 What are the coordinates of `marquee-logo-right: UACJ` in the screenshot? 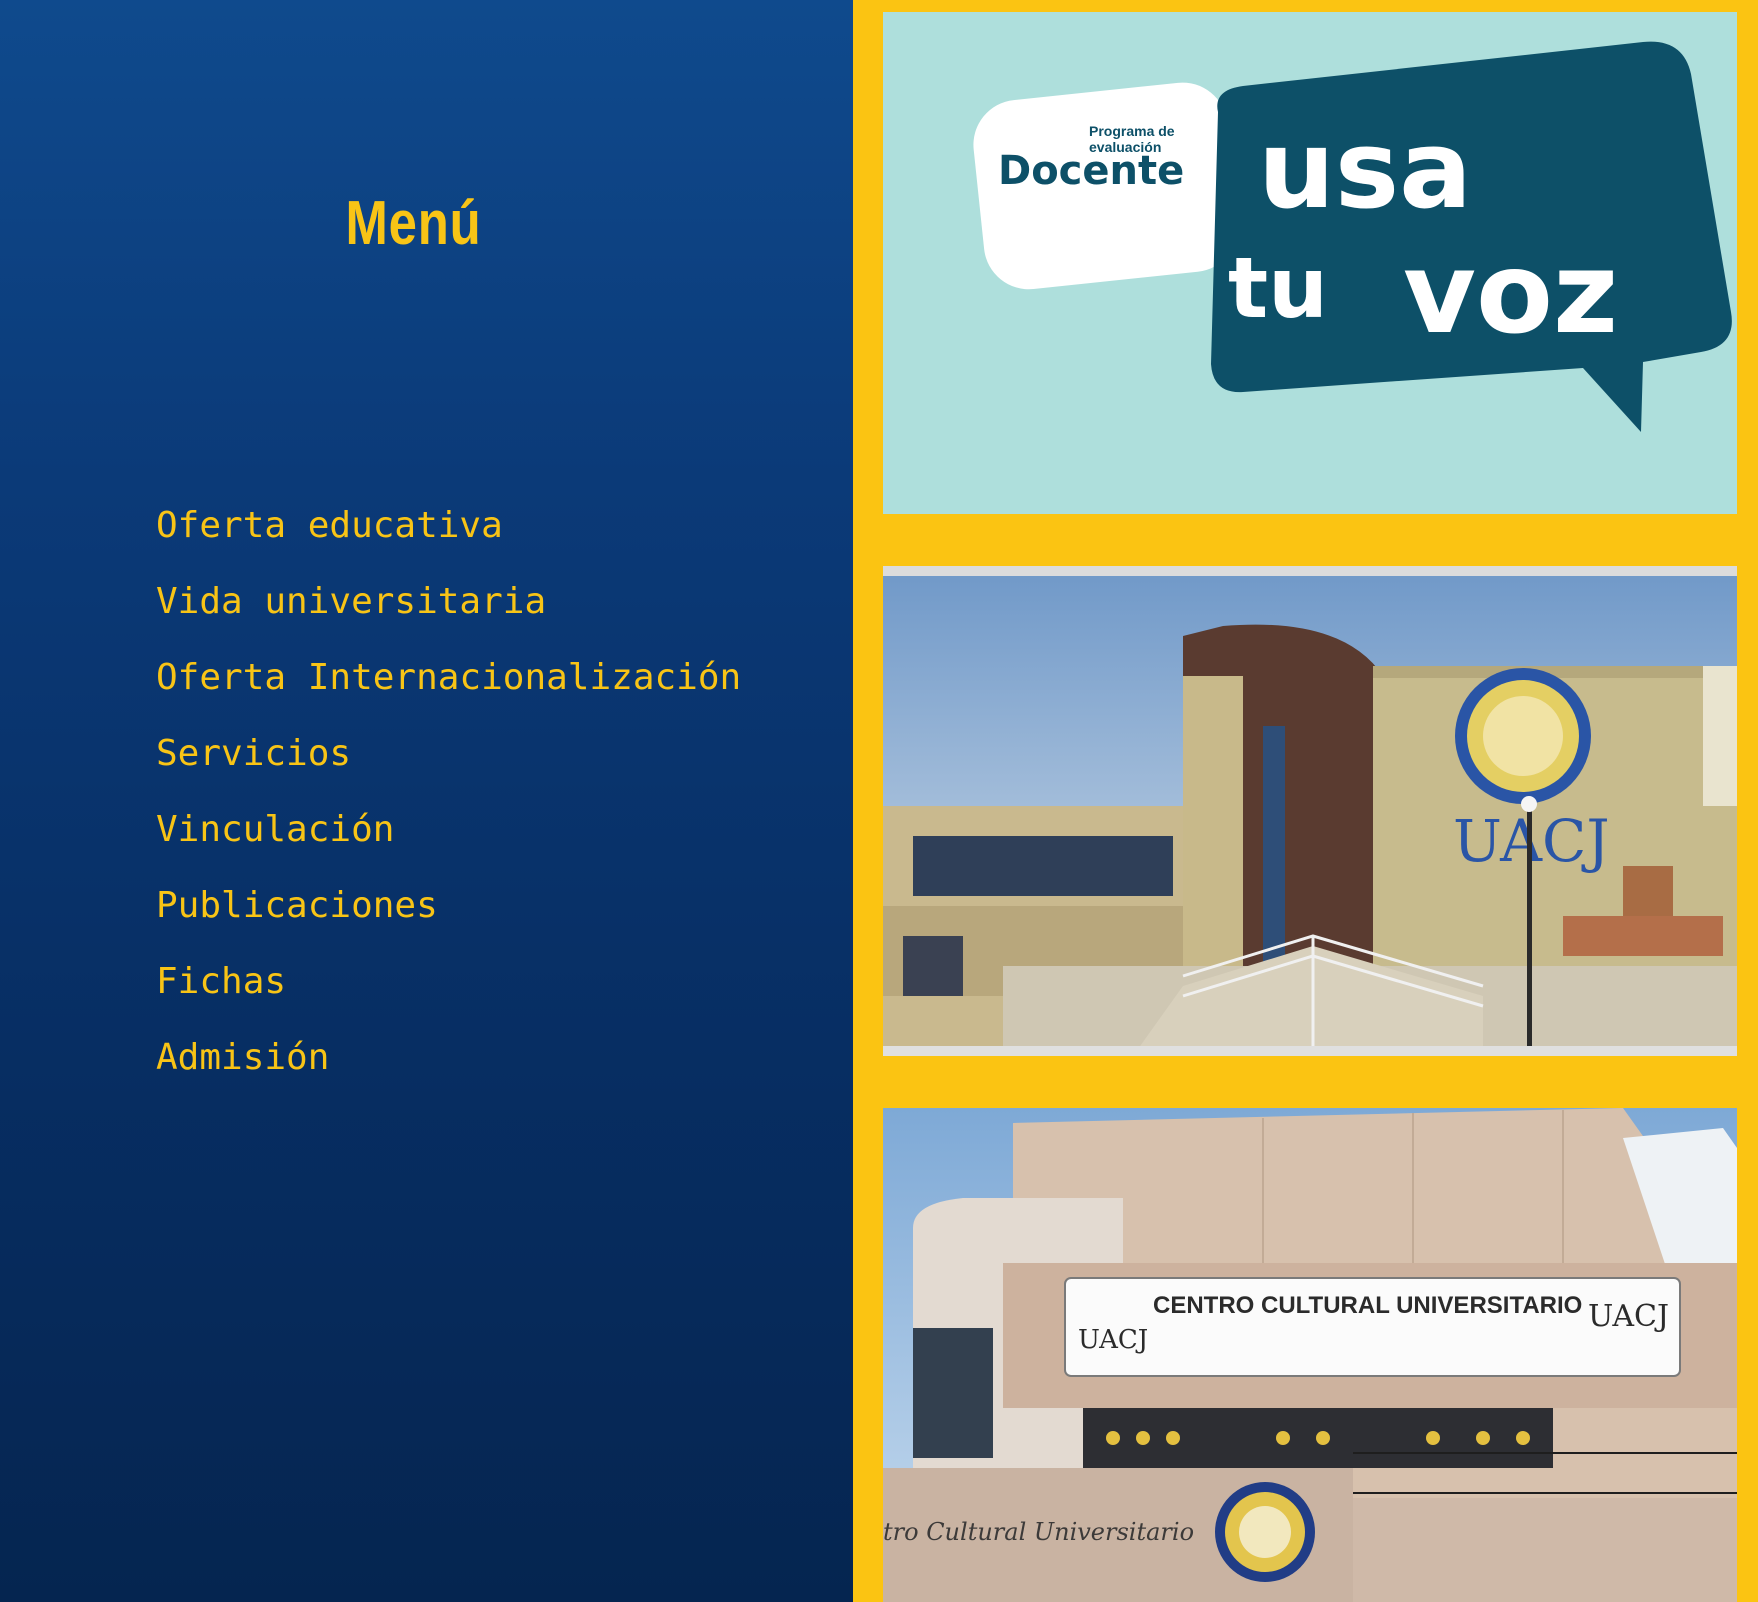 It's located at (1628, 1316).